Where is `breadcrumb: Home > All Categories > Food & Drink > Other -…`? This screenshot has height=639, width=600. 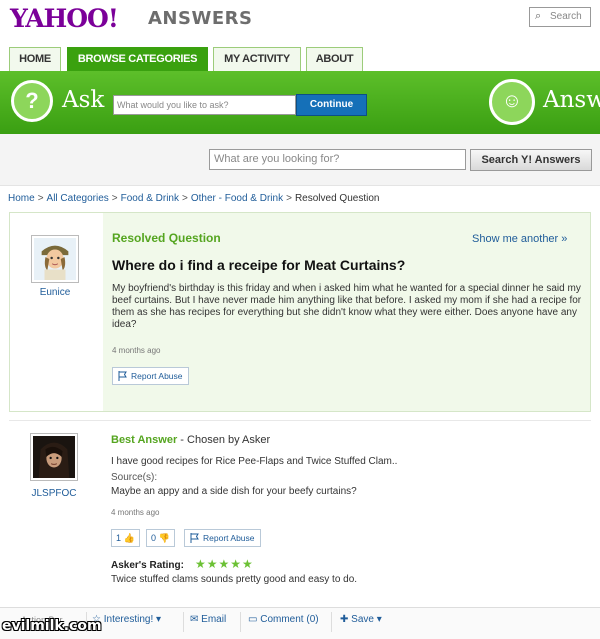
breadcrumb: Home > All Categories > Food & Drink > Other -… is located at coordinates (193, 198).